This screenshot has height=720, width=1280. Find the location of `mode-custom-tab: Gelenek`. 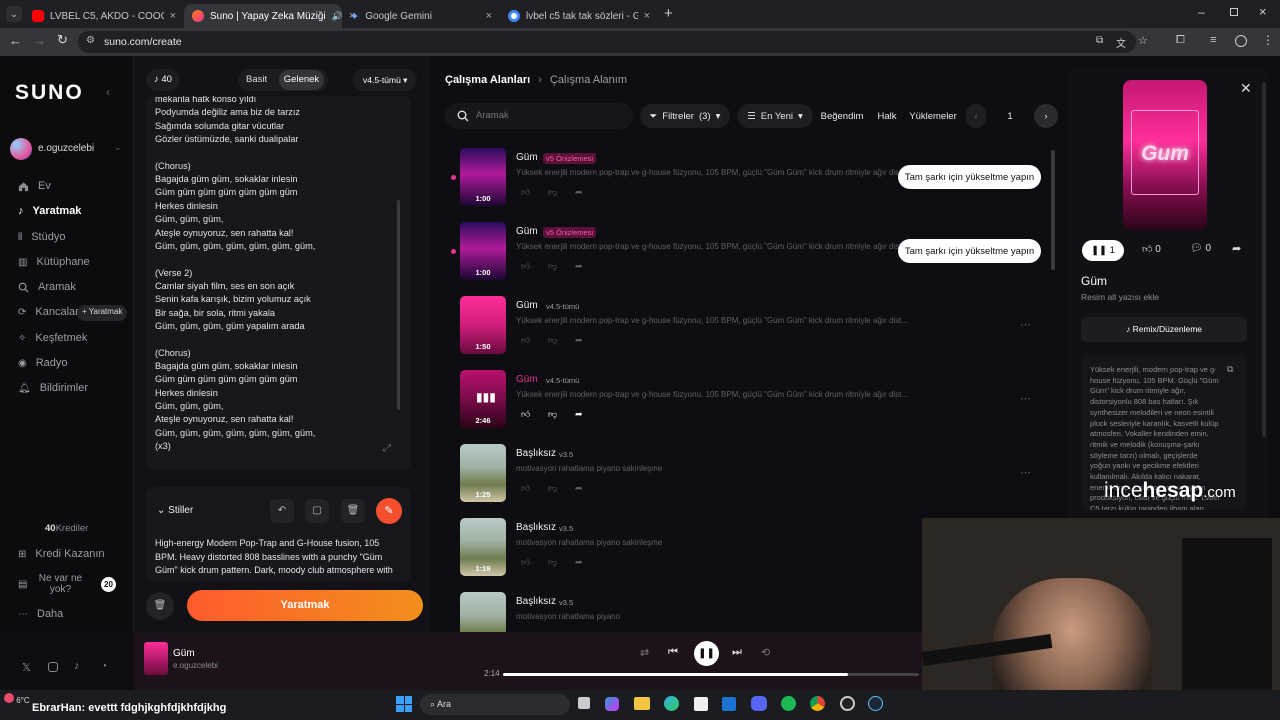

mode-custom-tab: Gelenek is located at coordinates (301, 80).